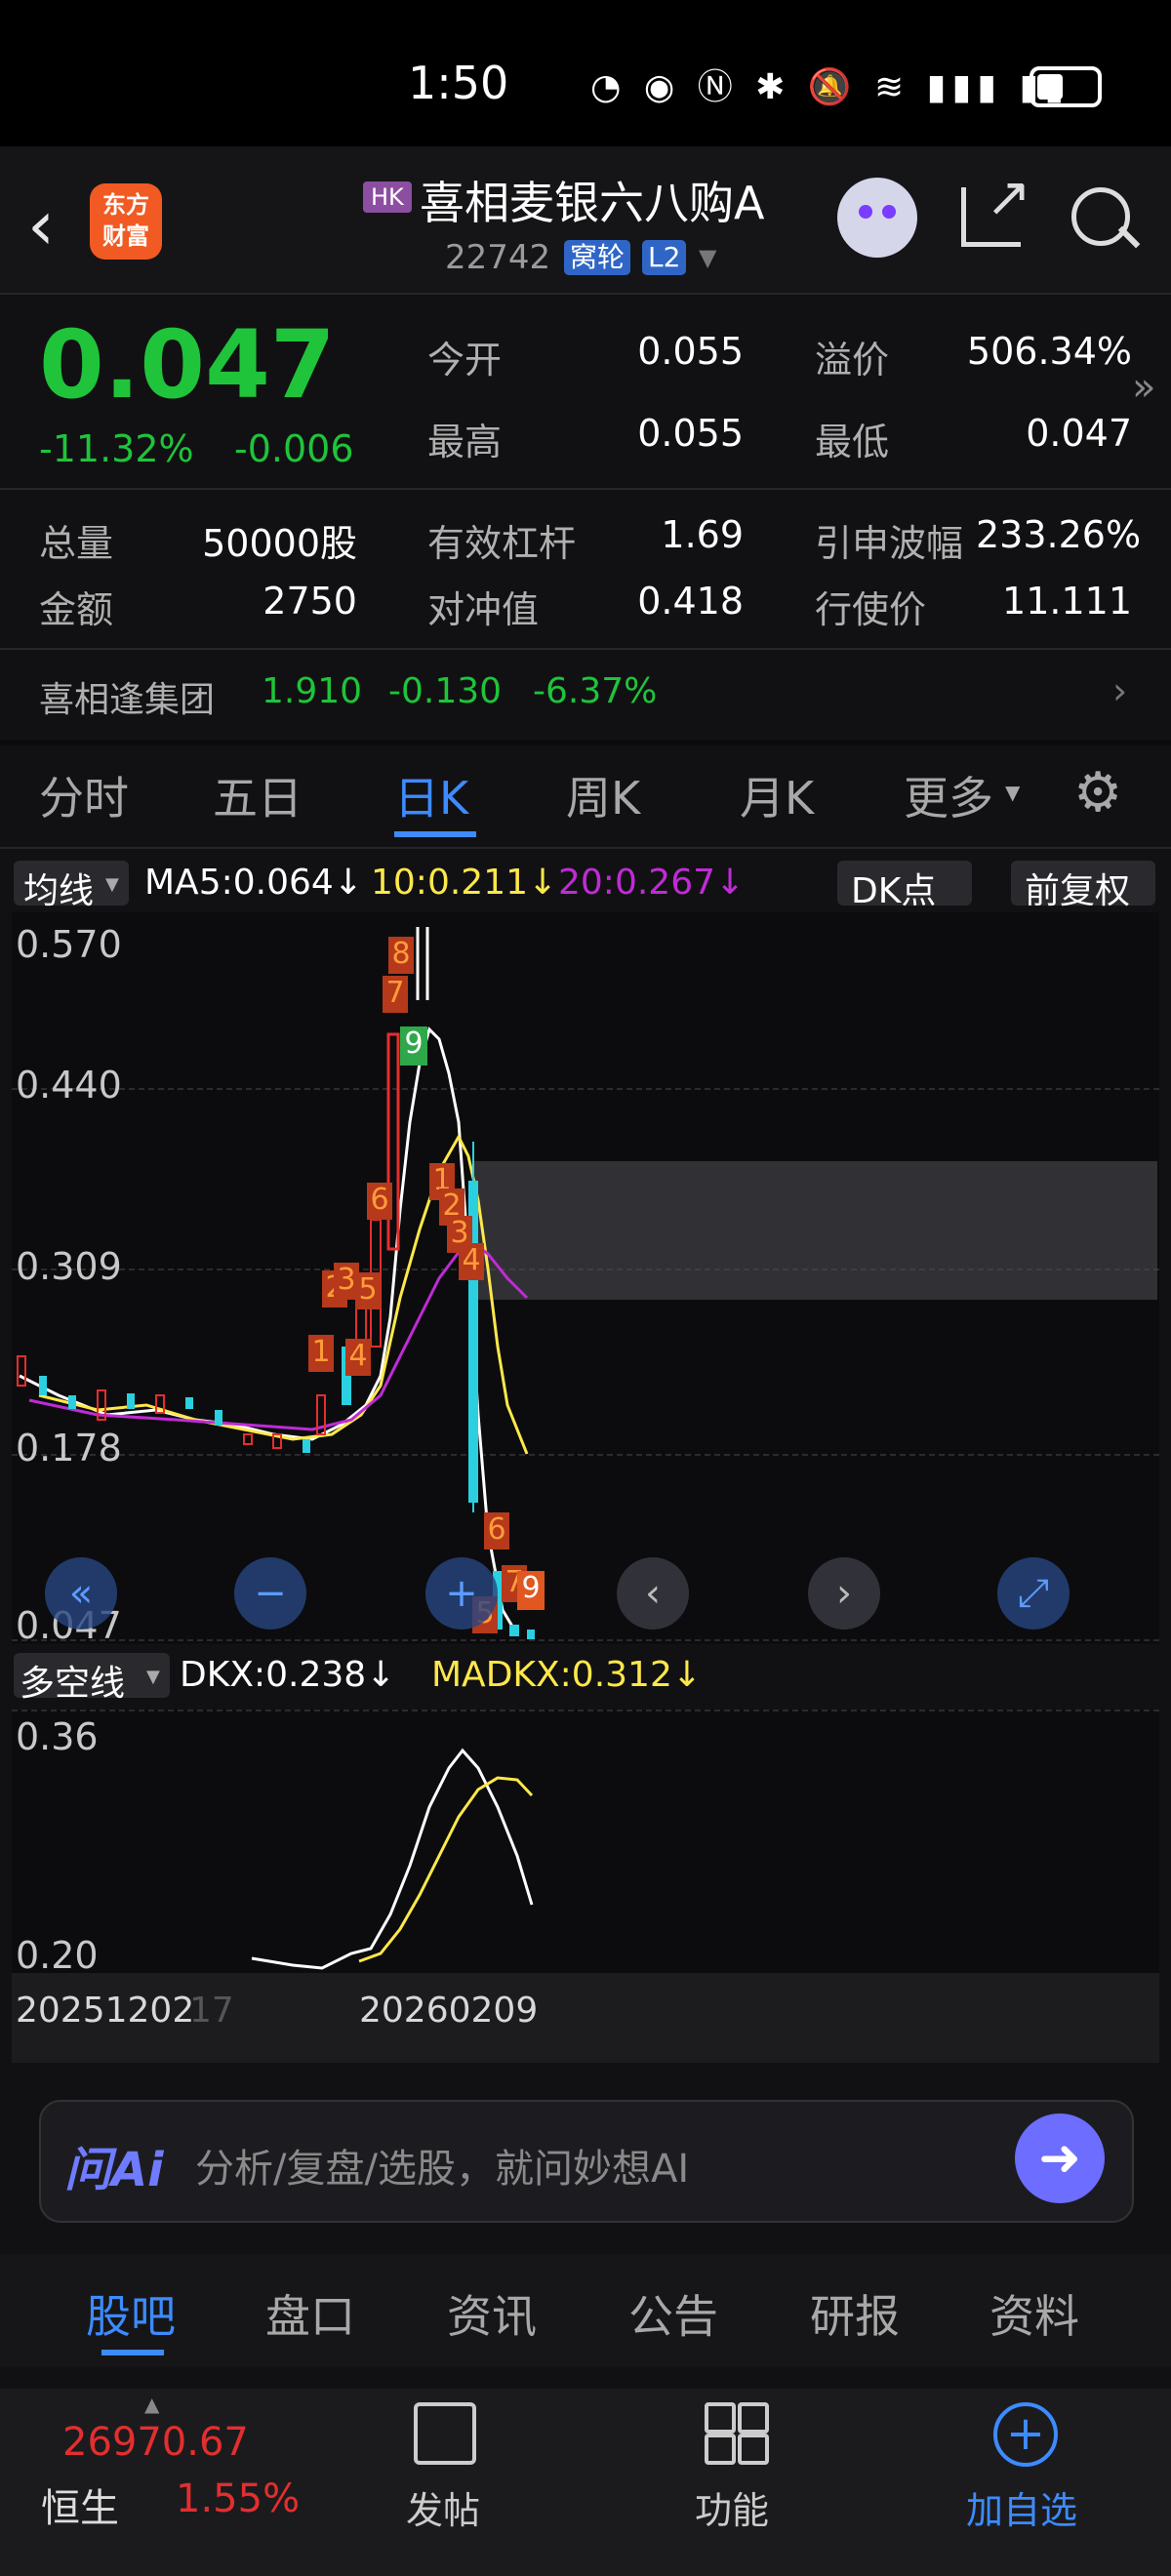 This screenshot has height=2576, width=1171. Describe the element at coordinates (483, 609) in the screenshot. I see `hedge-label: 对冲值` at that location.